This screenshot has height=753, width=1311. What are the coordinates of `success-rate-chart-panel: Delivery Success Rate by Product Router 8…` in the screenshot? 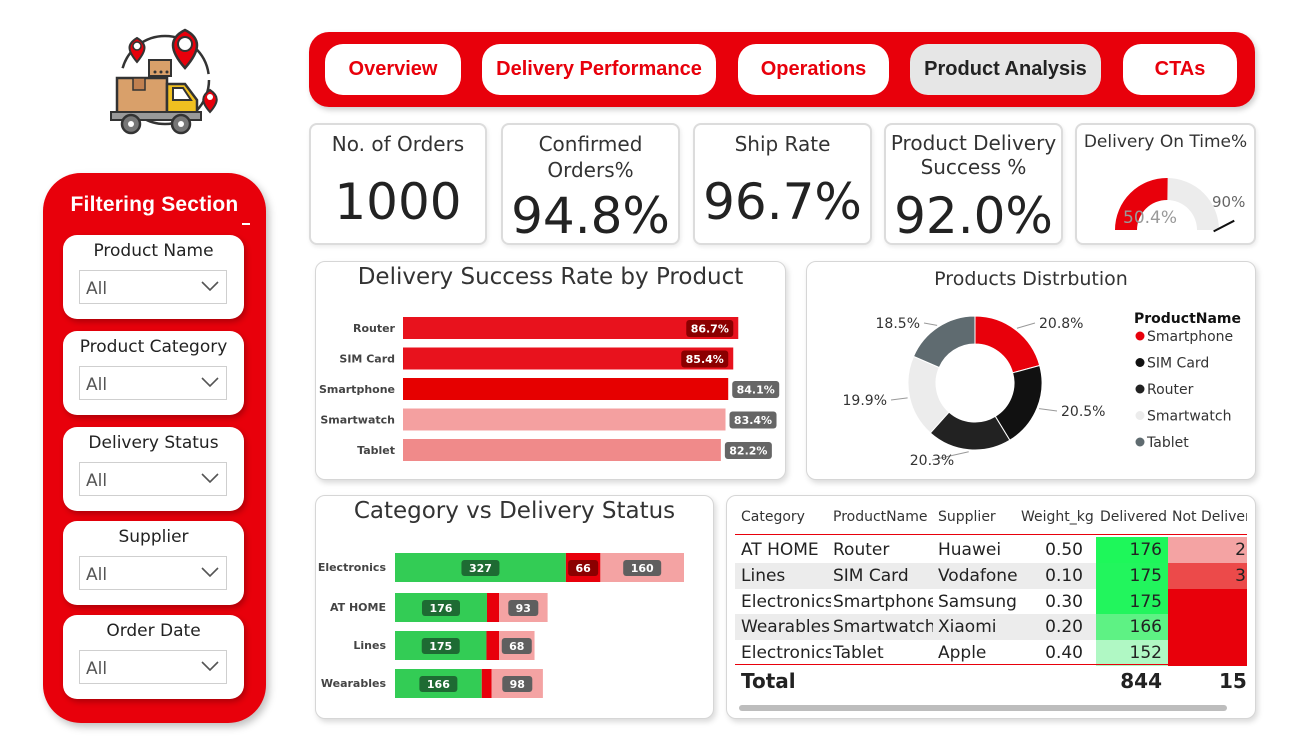 It's located at (550, 370).